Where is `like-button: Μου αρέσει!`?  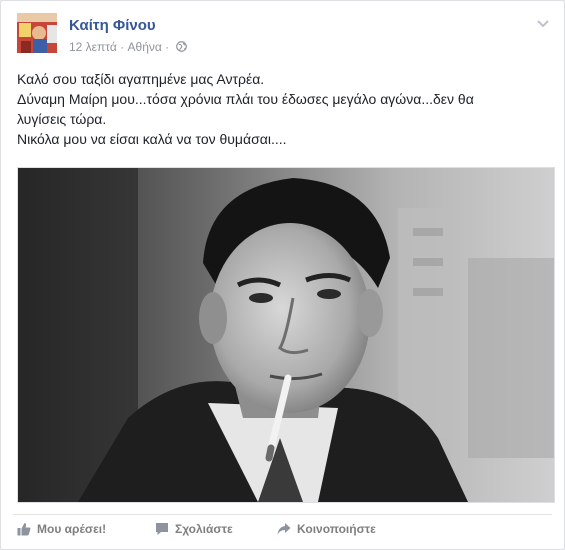
like-button: Μου αρέσει! is located at coordinates (61, 532).